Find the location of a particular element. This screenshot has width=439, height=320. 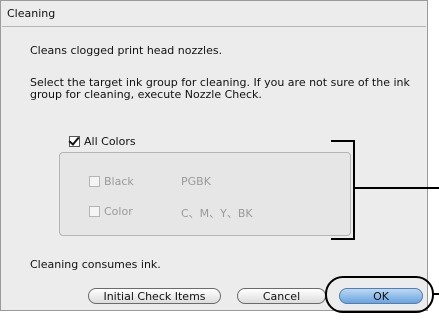

ink-consumption-note: Cleaning consumes ink. is located at coordinates (95, 264).